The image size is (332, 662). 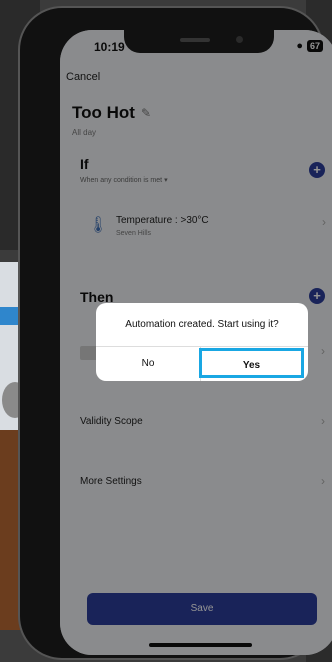 What do you see at coordinates (195, 40) in the screenshot?
I see `speaker` at bounding box center [195, 40].